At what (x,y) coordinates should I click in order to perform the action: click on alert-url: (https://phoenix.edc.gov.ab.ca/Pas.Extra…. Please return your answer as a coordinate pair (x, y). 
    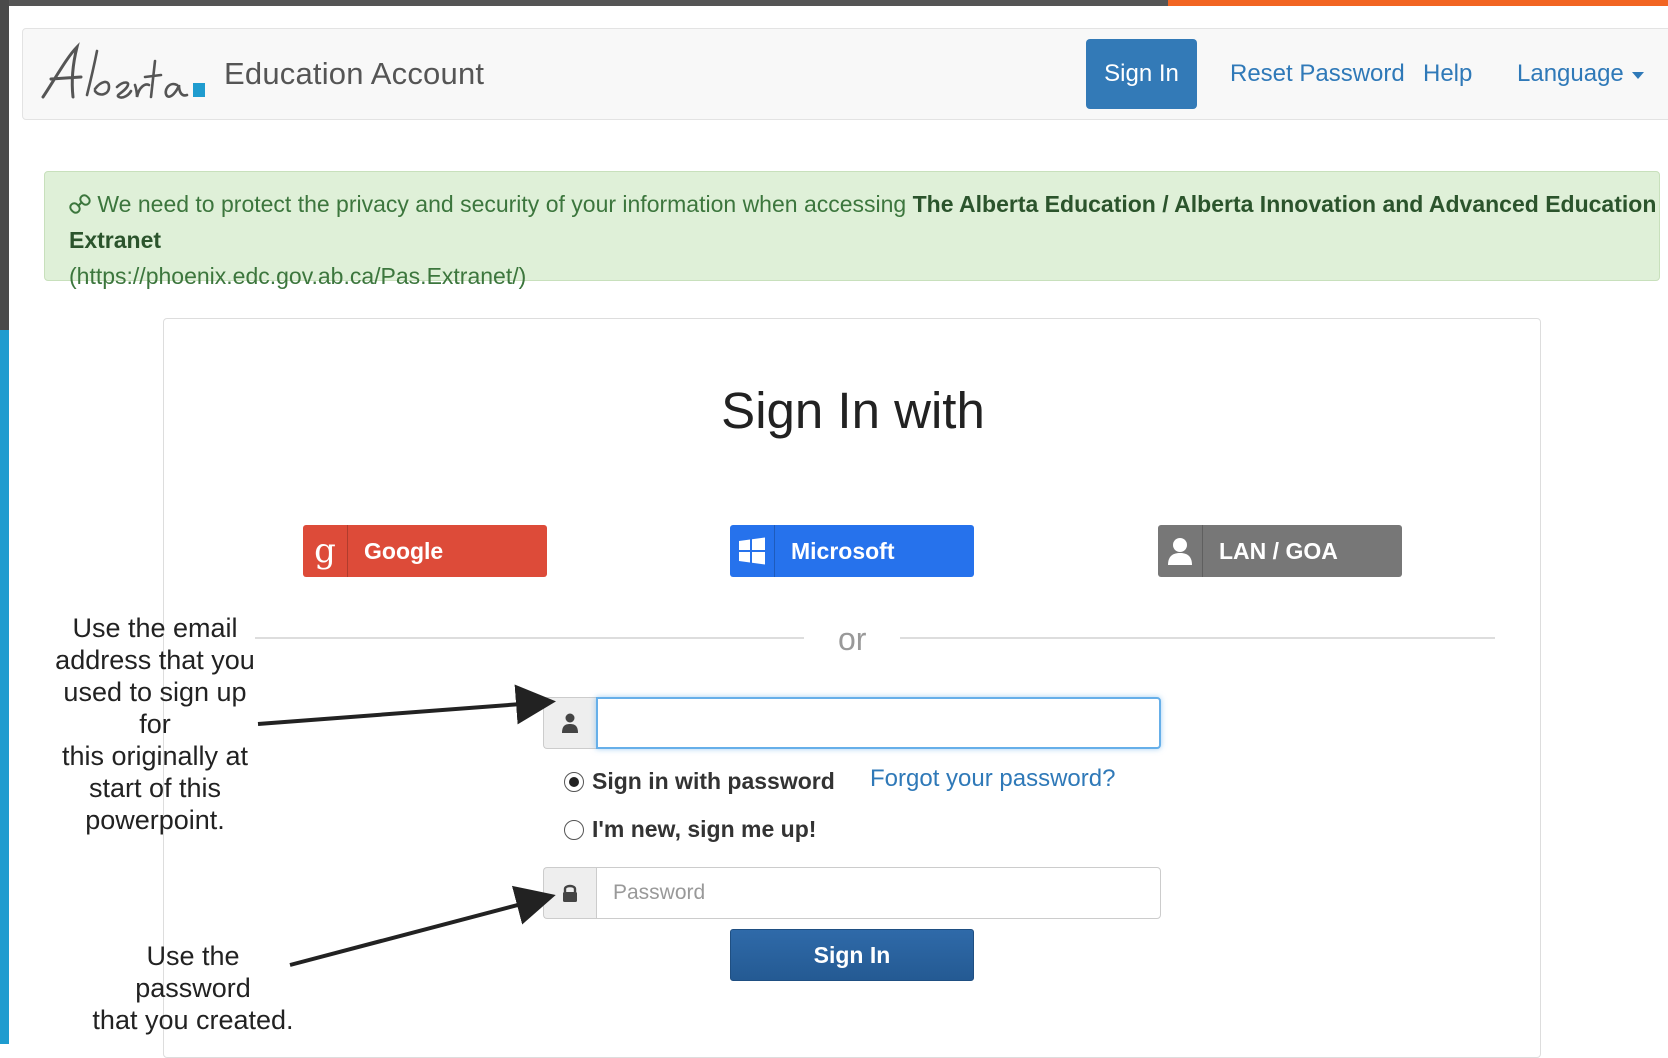
    Looking at the image, I should click on (298, 276).